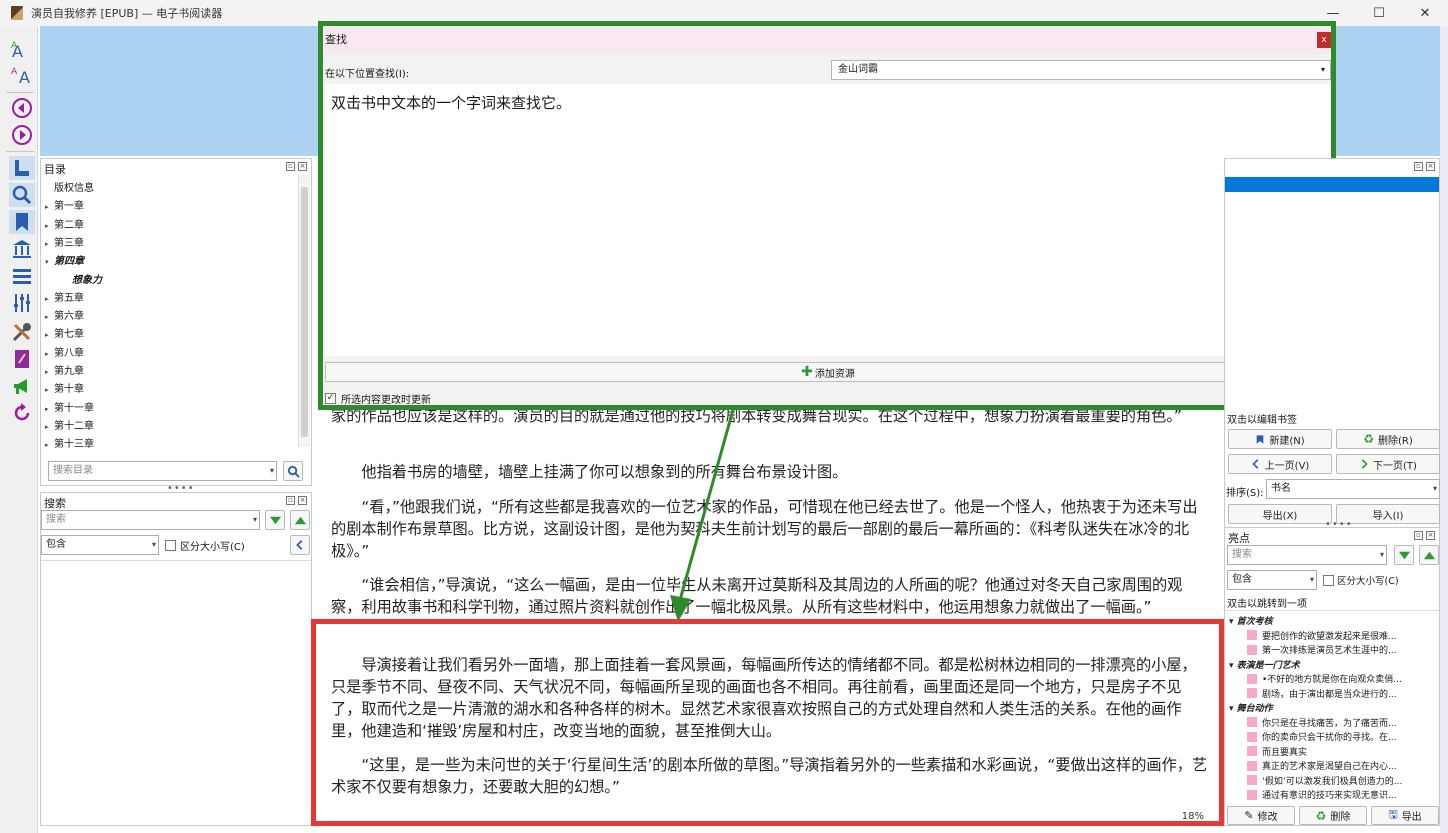 The width and height of the screenshot is (1448, 833). What do you see at coordinates (378, 398) in the screenshot?
I see `auto-update-option: ✓ 所选内容更改时更新` at bounding box center [378, 398].